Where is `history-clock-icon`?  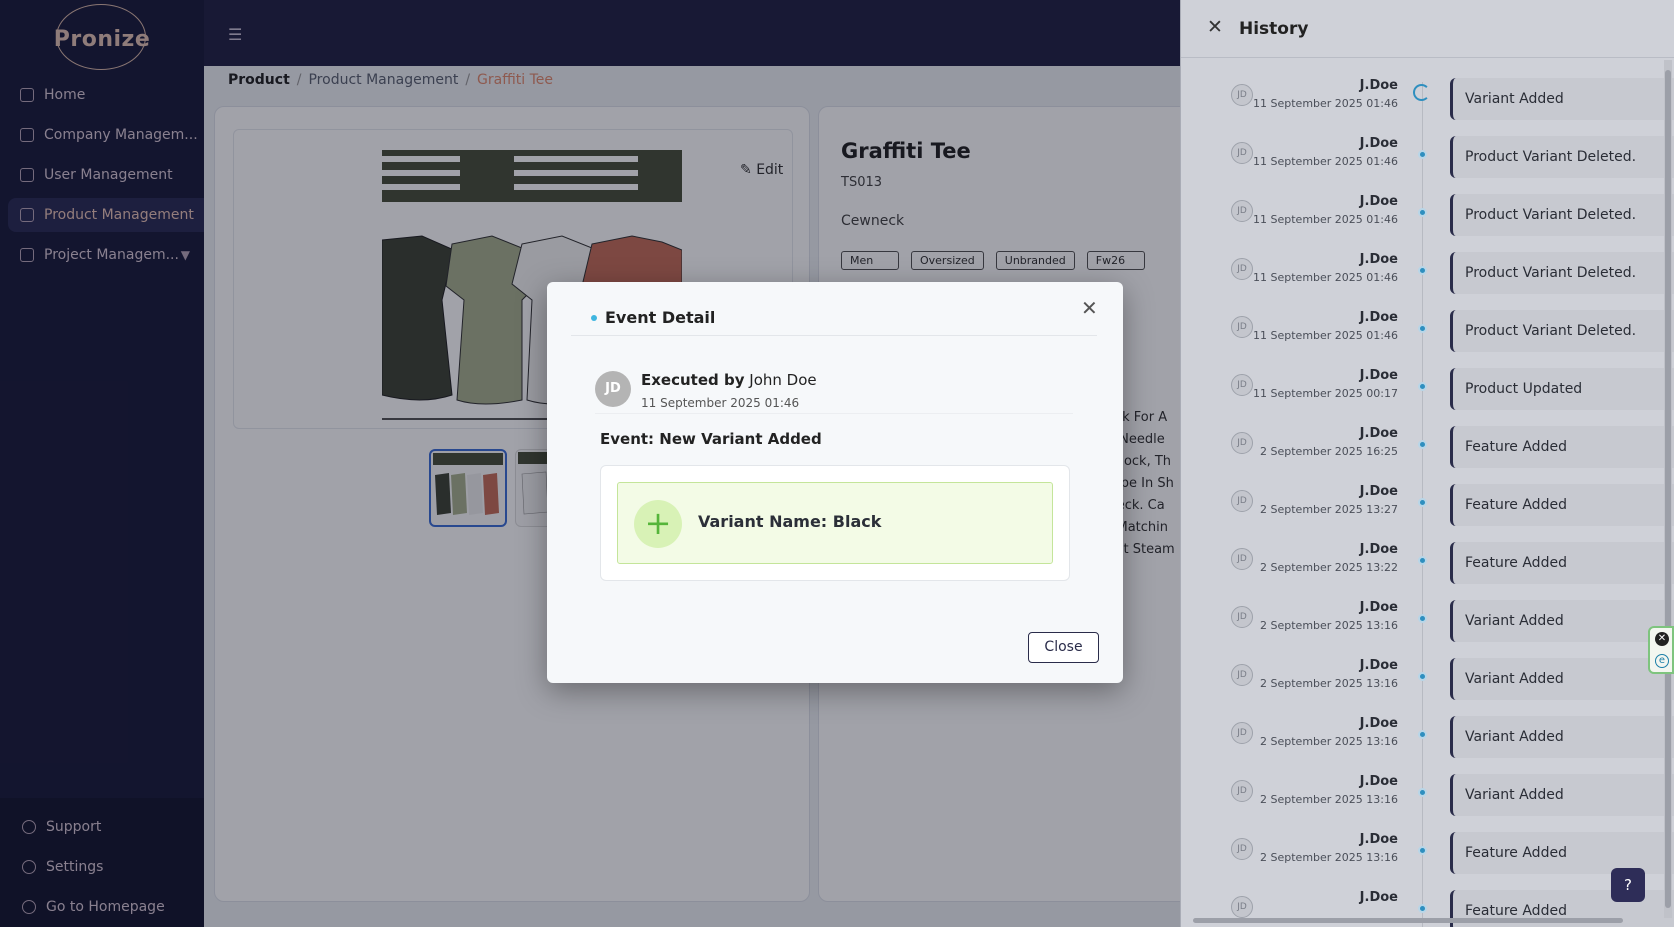
history-clock-icon is located at coordinates (1421, 92).